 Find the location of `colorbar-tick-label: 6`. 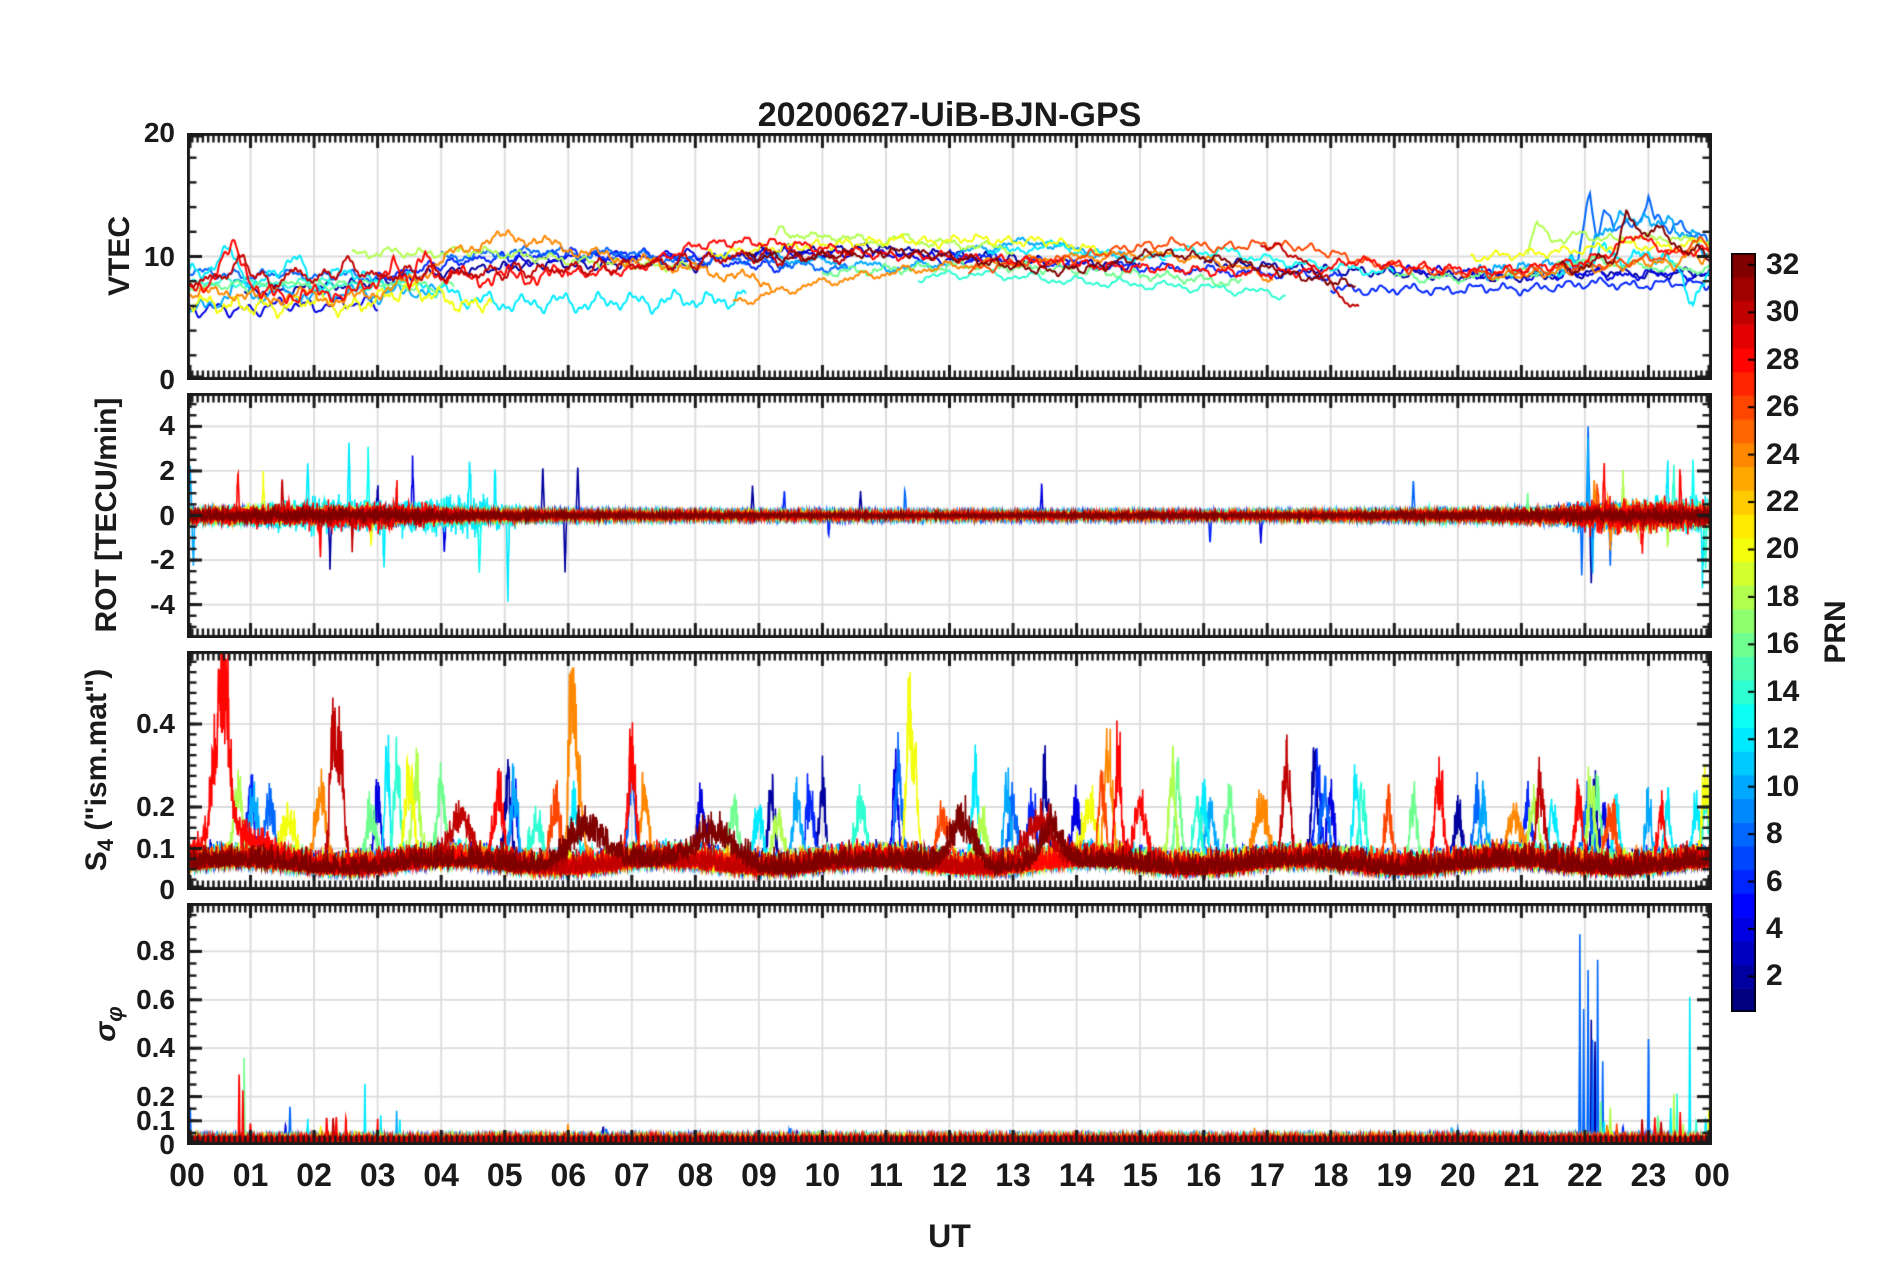

colorbar-tick-label: 6 is located at coordinates (1774, 881).